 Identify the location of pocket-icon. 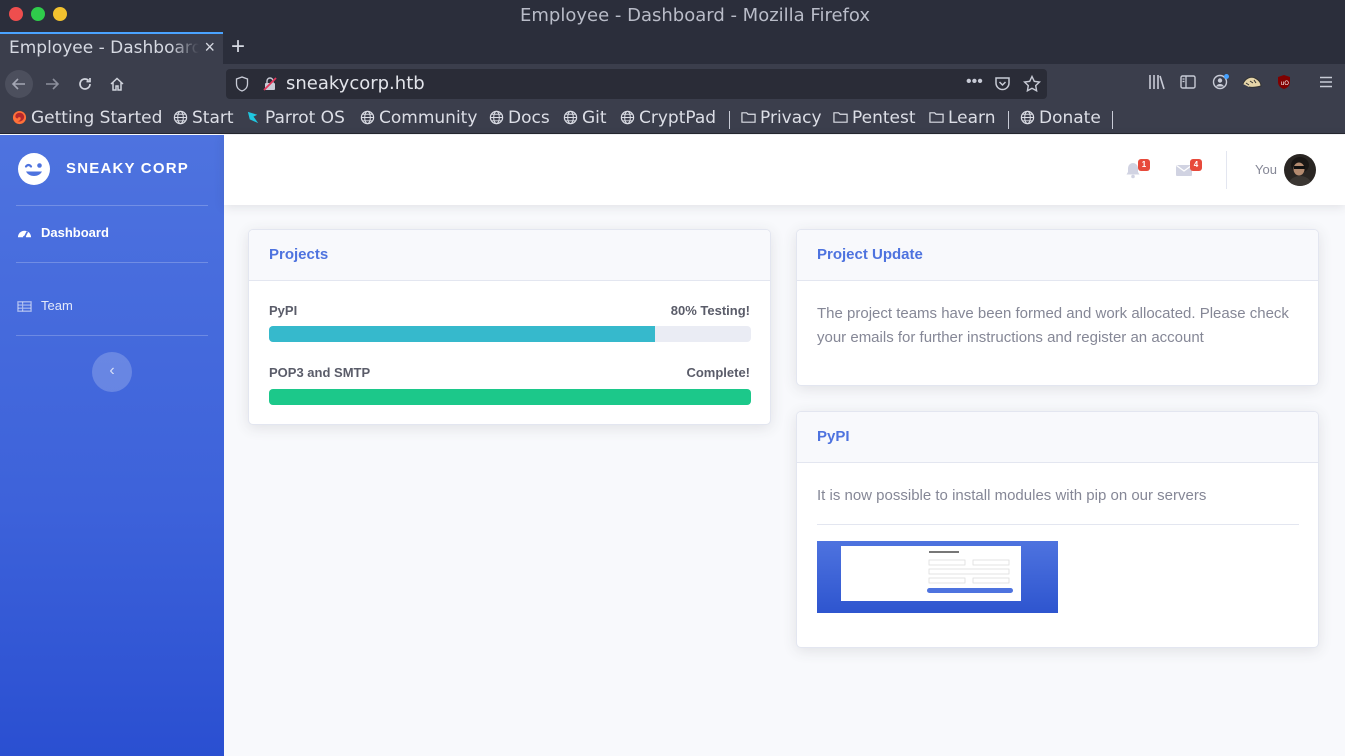
(1002, 84).